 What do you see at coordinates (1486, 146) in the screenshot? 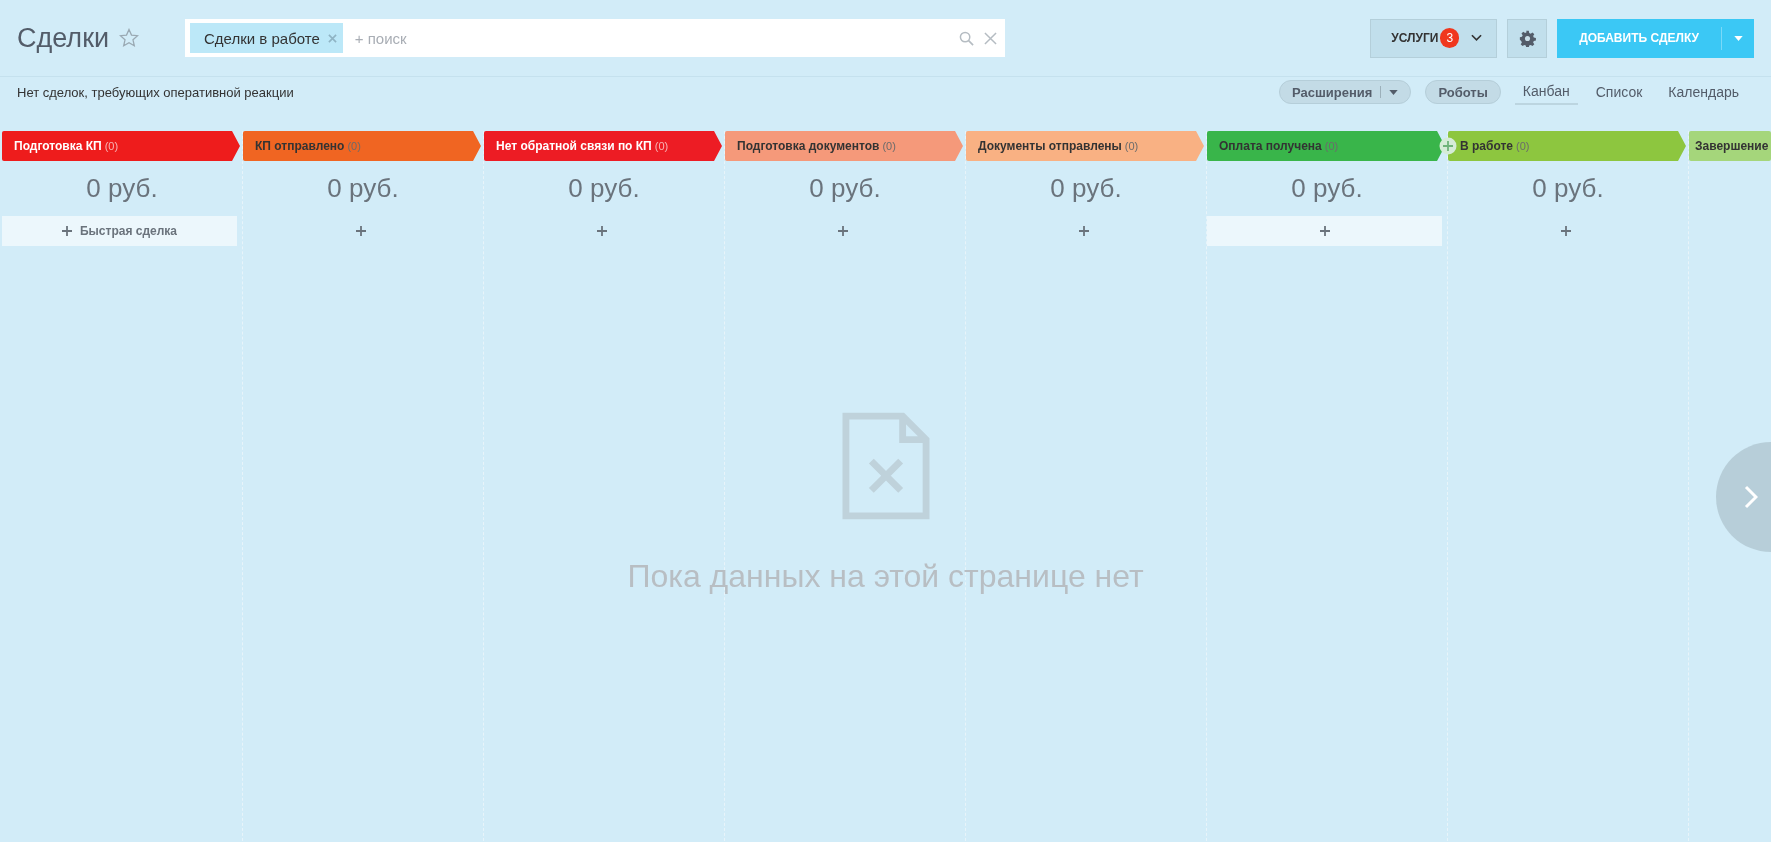
I see `stage-name: В работе` at bounding box center [1486, 146].